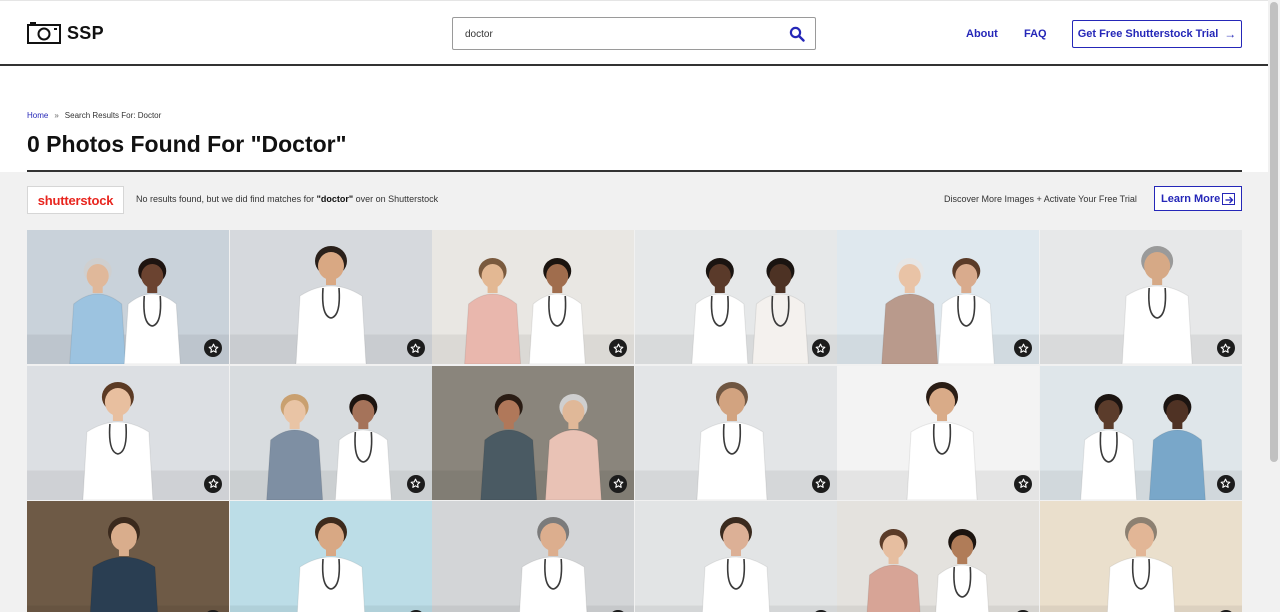 The image size is (1280, 612). I want to click on page-scrollbar, so click(1274, 306).